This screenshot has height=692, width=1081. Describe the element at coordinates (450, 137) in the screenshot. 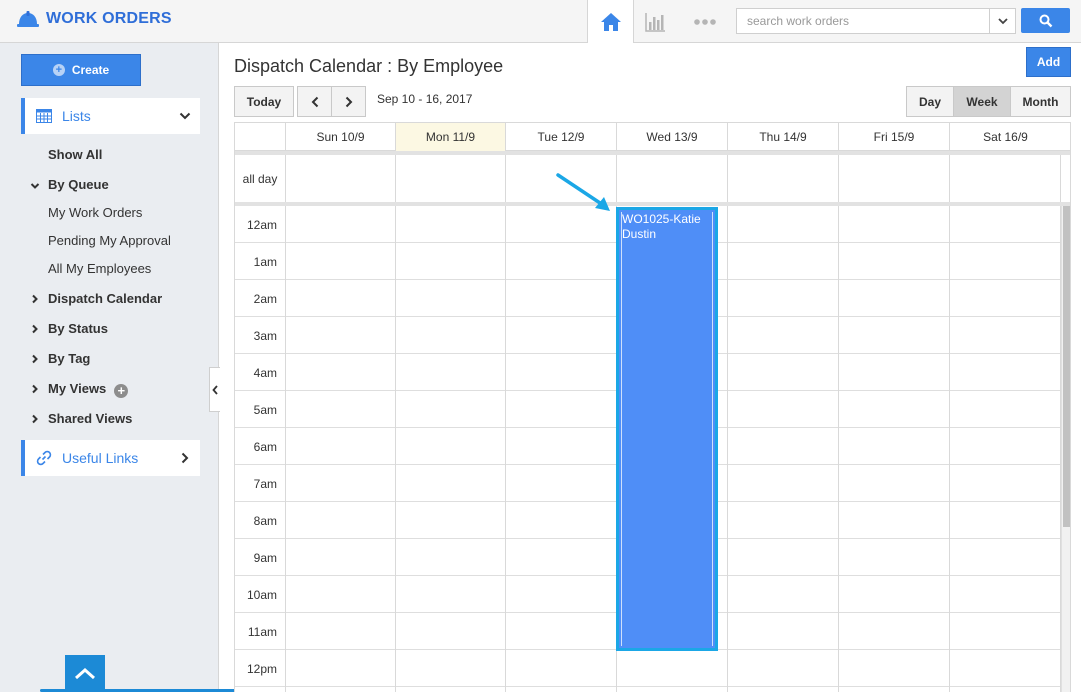

I see `day-header-mon: Mon 11/9` at that location.